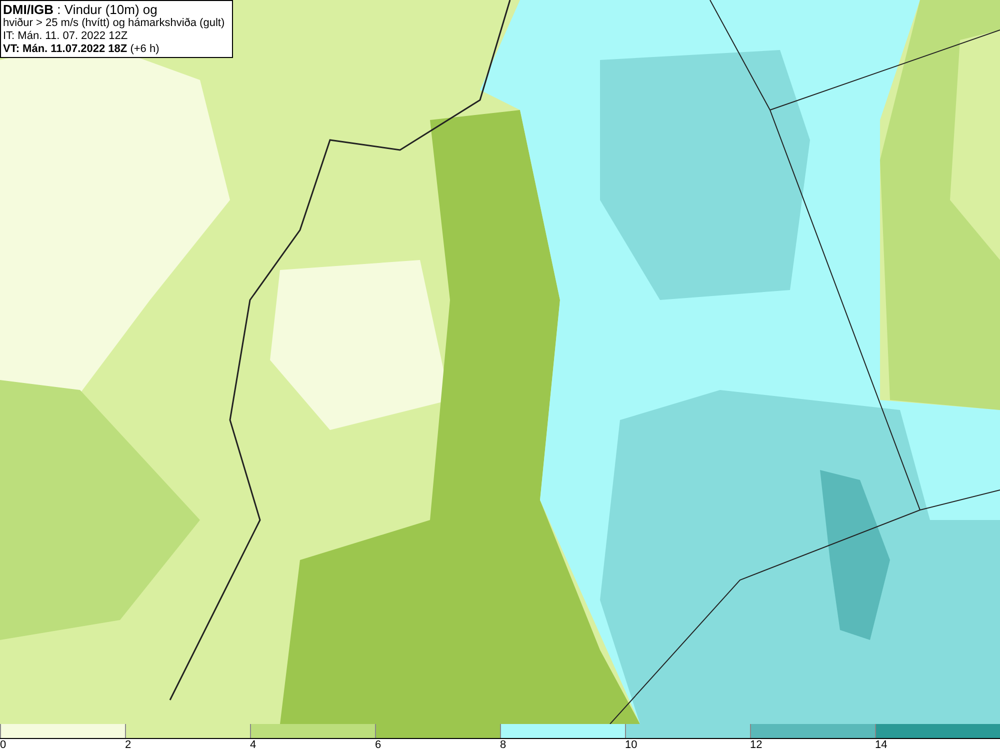 The width and height of the screenshot is (1000, 753). Describe the element at coordinates (3, 745) in the screenshot. I see `legend-tick-label: 0` at that location.